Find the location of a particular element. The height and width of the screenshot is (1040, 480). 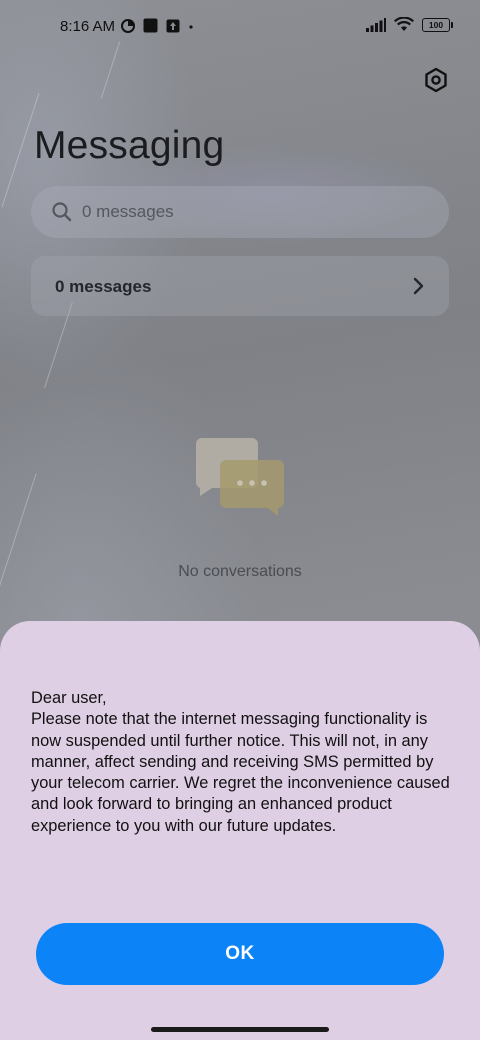

chevron-right-icon is located at coordinates (418, 286).